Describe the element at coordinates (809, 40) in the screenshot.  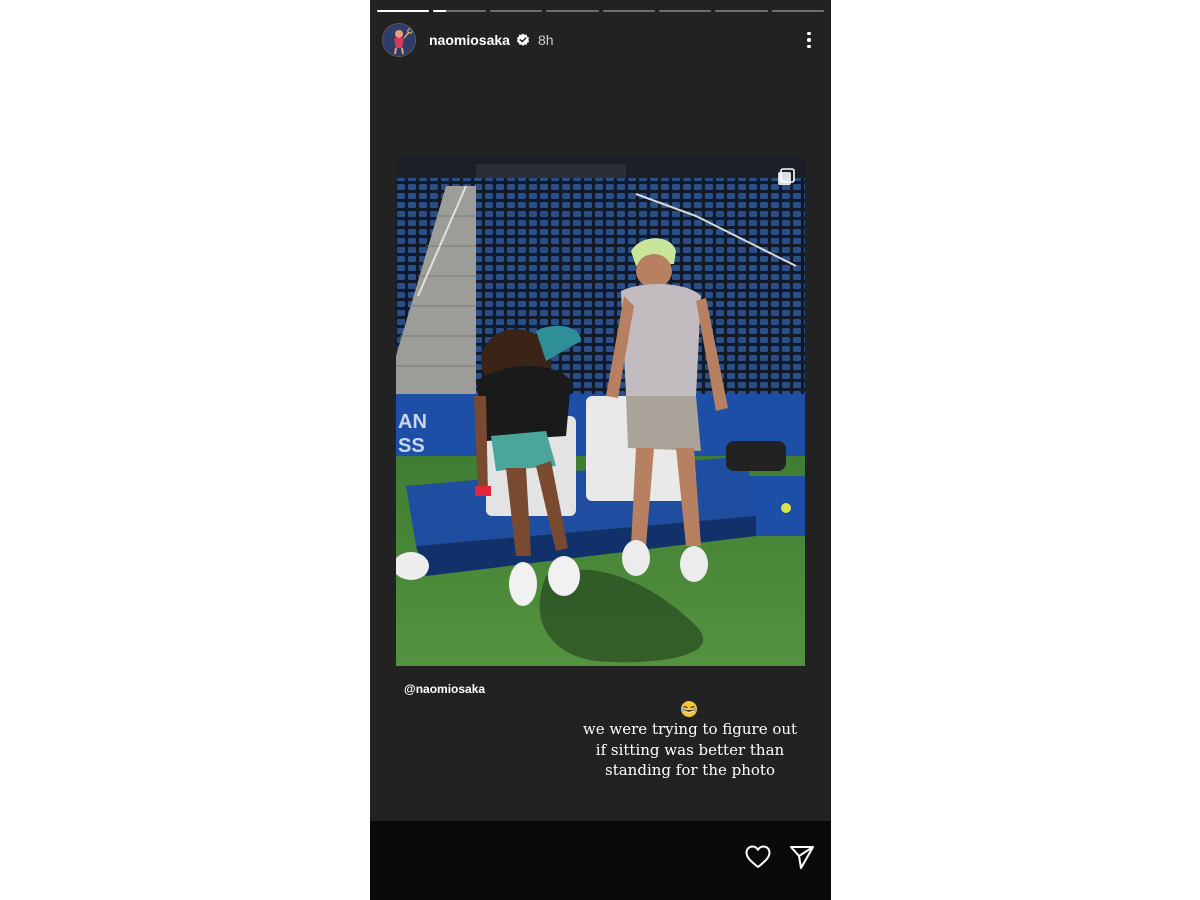
I see `more-options-icon` at that location.